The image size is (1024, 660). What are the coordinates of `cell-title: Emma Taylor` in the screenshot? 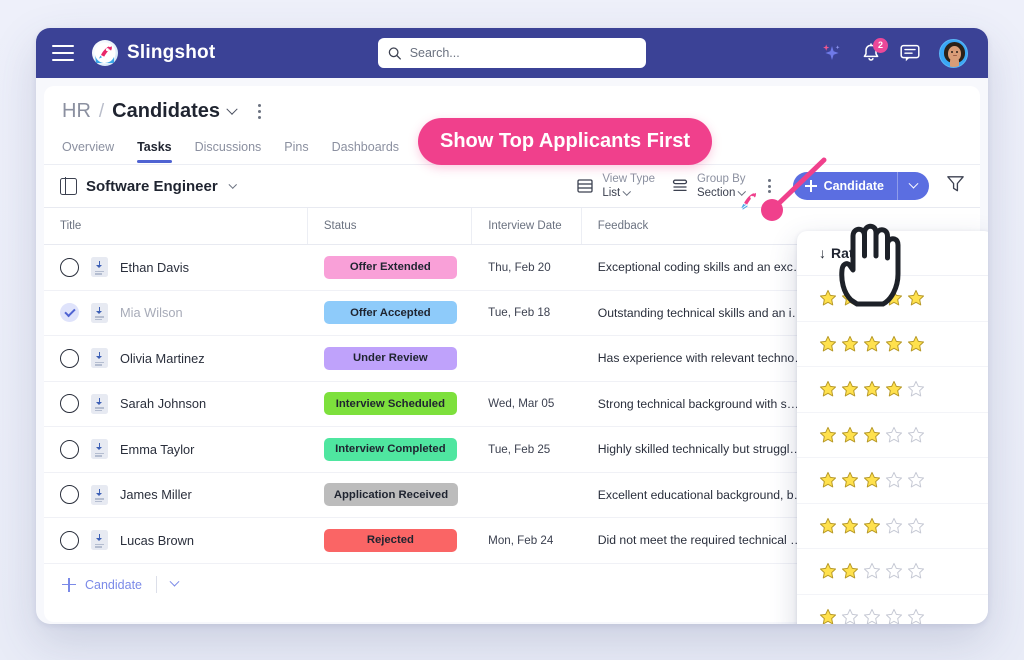 It's located at (176, 449).